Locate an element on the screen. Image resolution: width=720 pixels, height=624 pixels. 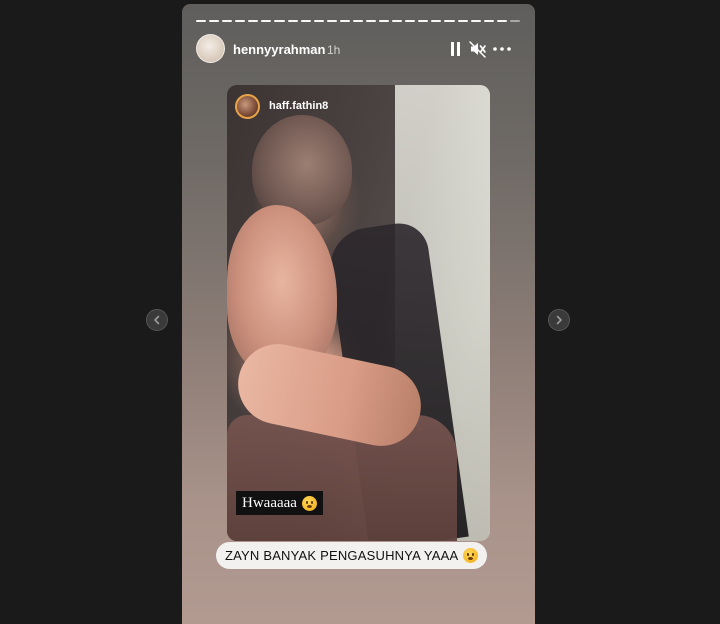
previous-story-button is located at coordinates (157, 320).